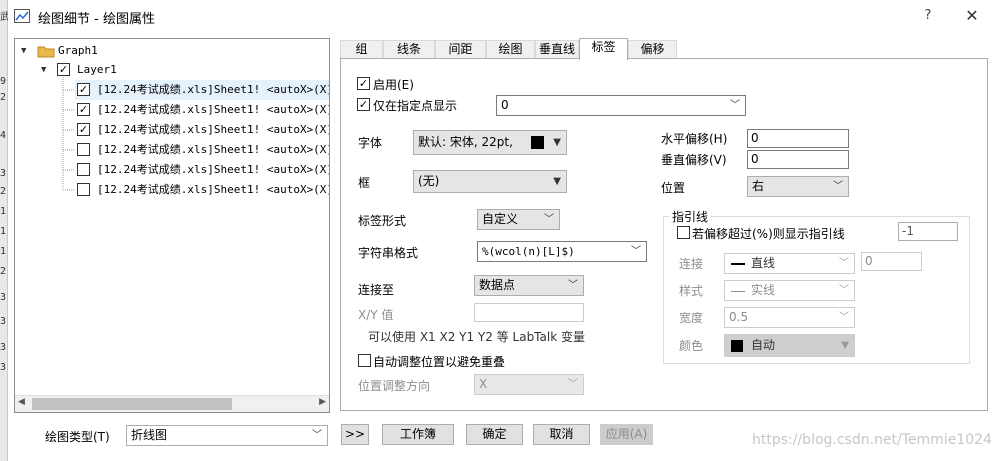  I want to click on leader-style-combo: 实线 ﹀, so click(789, 290).